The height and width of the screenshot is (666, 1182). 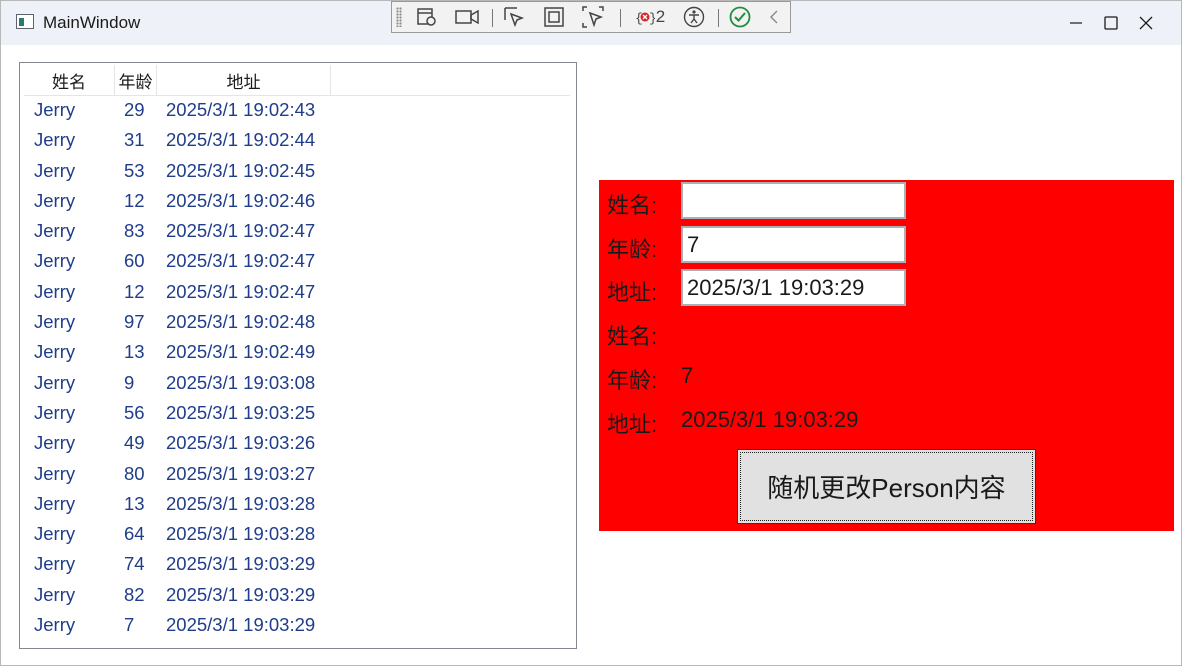 What do you see at coordinates (632, 292) in the screenshot?
I see `address-label: 地址:` at bounding box center [632, 292].